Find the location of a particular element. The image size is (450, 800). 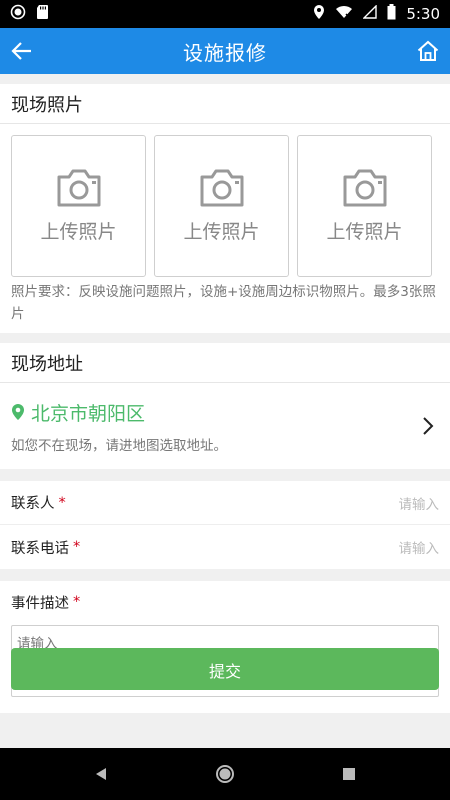

submit-button: 提交 is located at coordinates (225, 669).